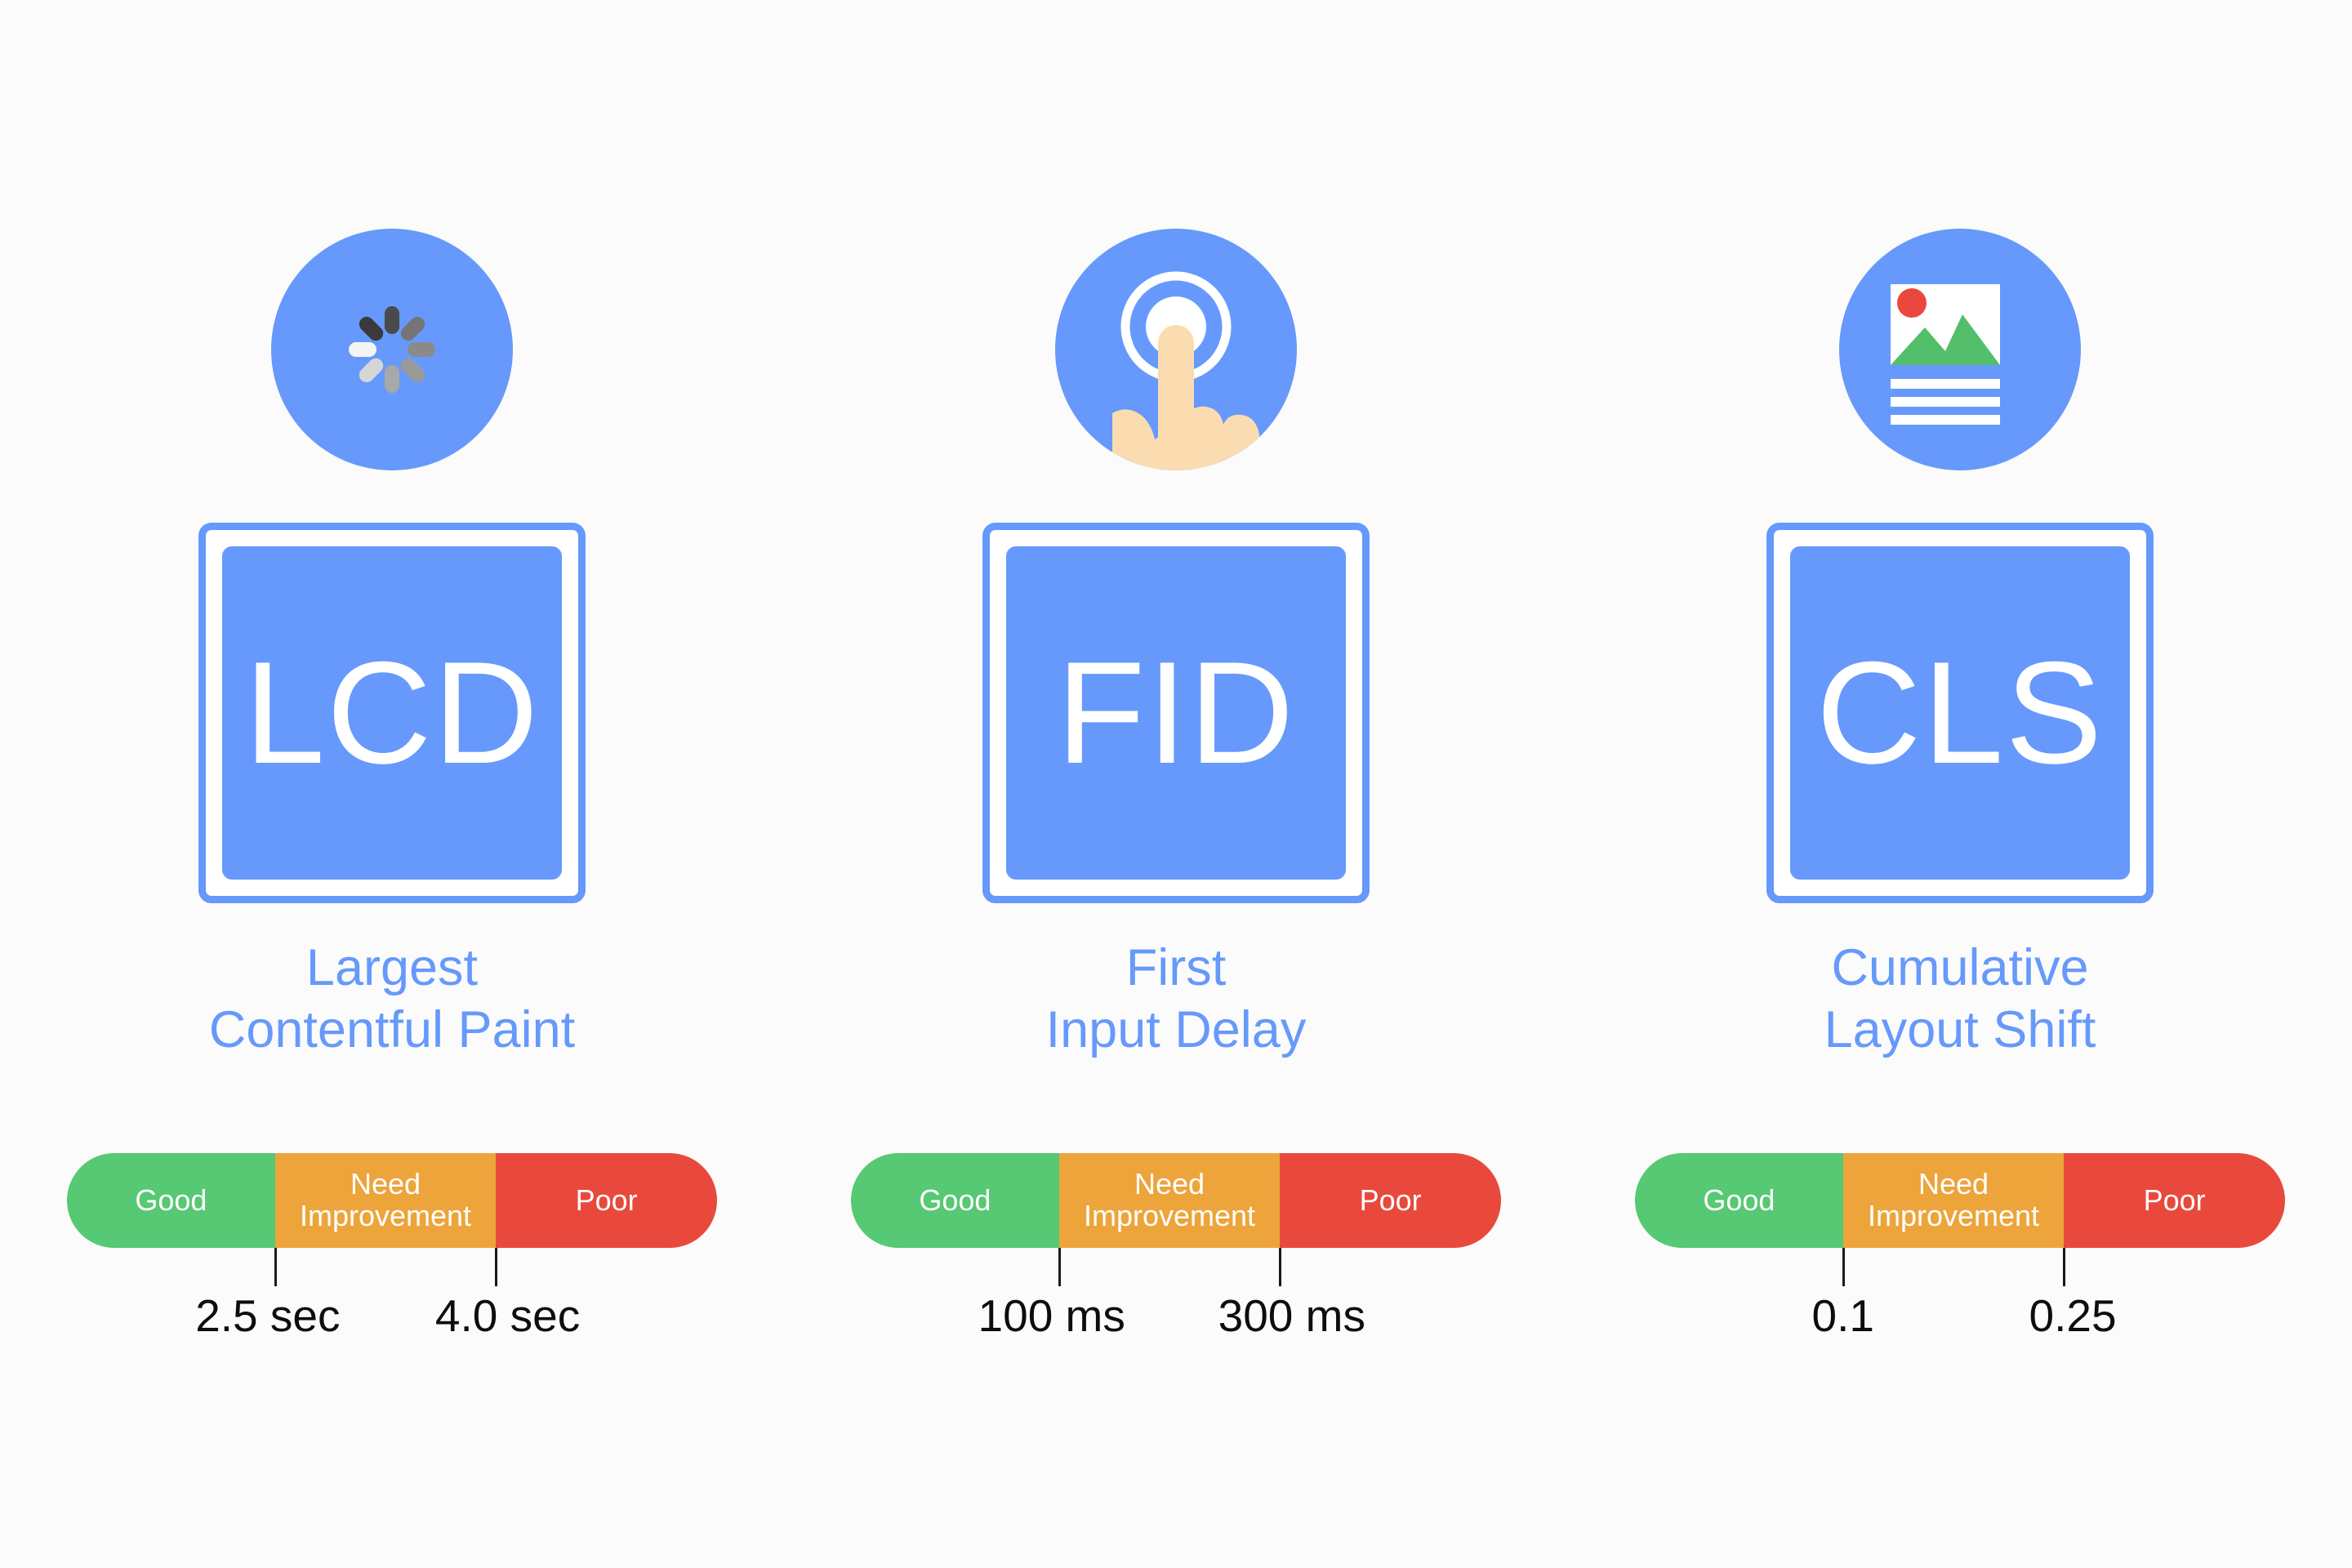 This screenshot has height=1568, width=2352. I want to click on threshold-bar-cls: Good Need Improvement Poor 0.1 0.25, so click(1960, 1261).